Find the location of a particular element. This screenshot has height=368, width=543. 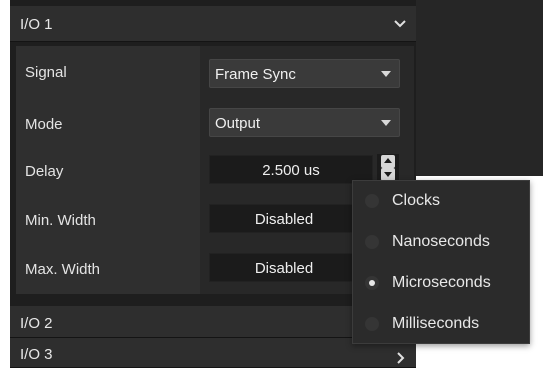

unit-option-label: Milliseconds is located at coordinates (436, 323).